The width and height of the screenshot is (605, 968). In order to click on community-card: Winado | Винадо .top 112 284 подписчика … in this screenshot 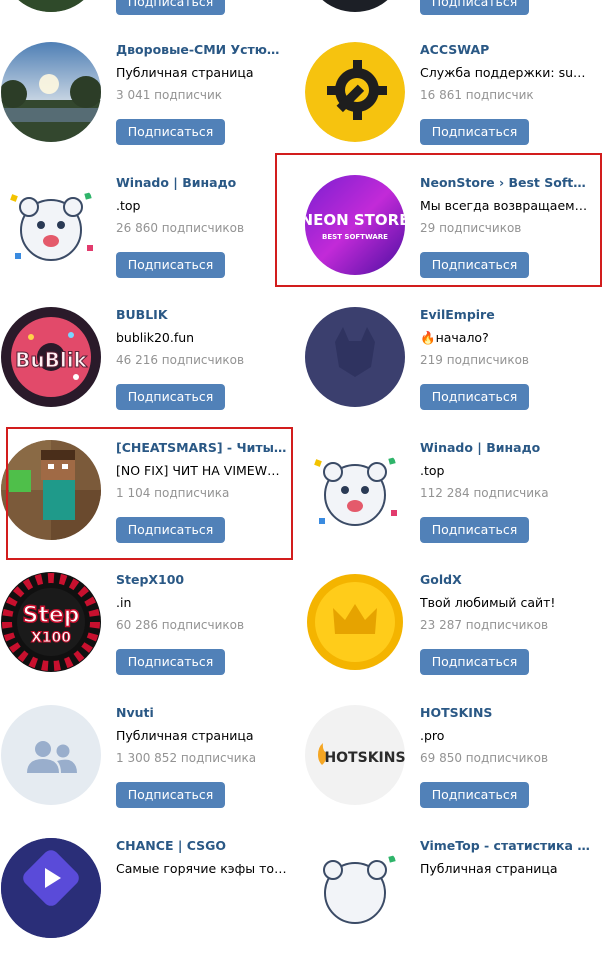, I will do `click(455, 505)`.